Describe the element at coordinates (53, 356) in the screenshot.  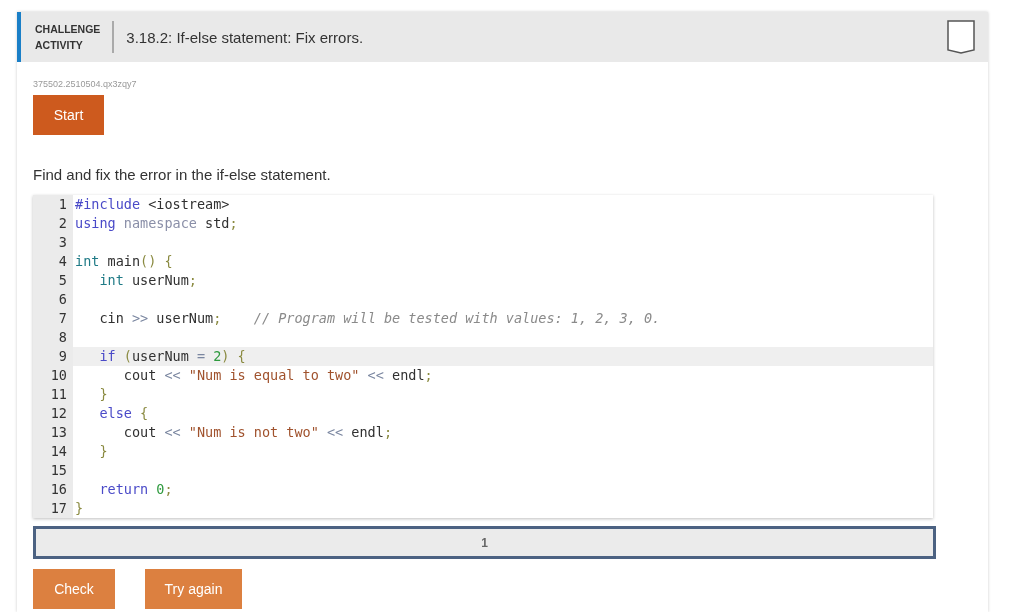
I see `line-number: 9` at that location.